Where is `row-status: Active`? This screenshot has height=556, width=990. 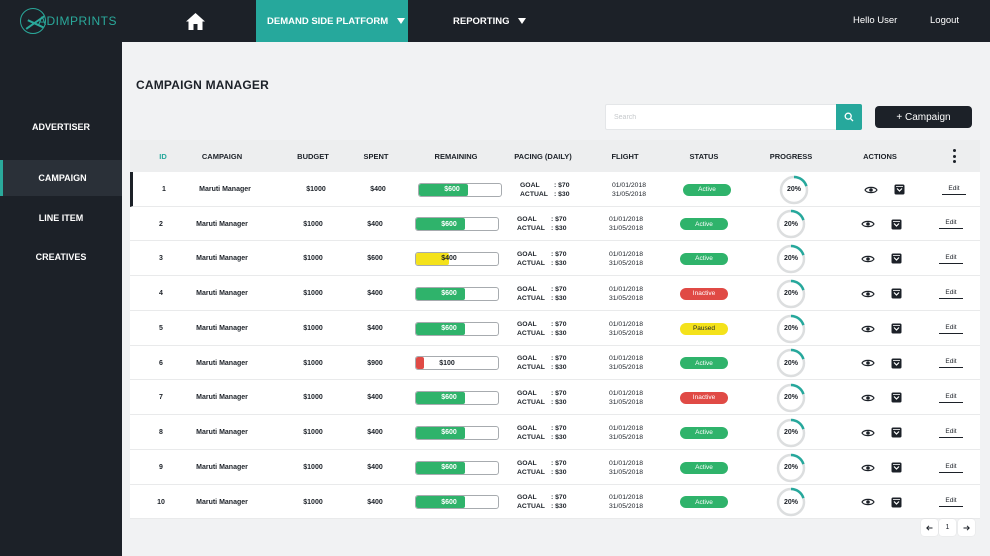
row-status: Active is located at coordinates (704, 502).